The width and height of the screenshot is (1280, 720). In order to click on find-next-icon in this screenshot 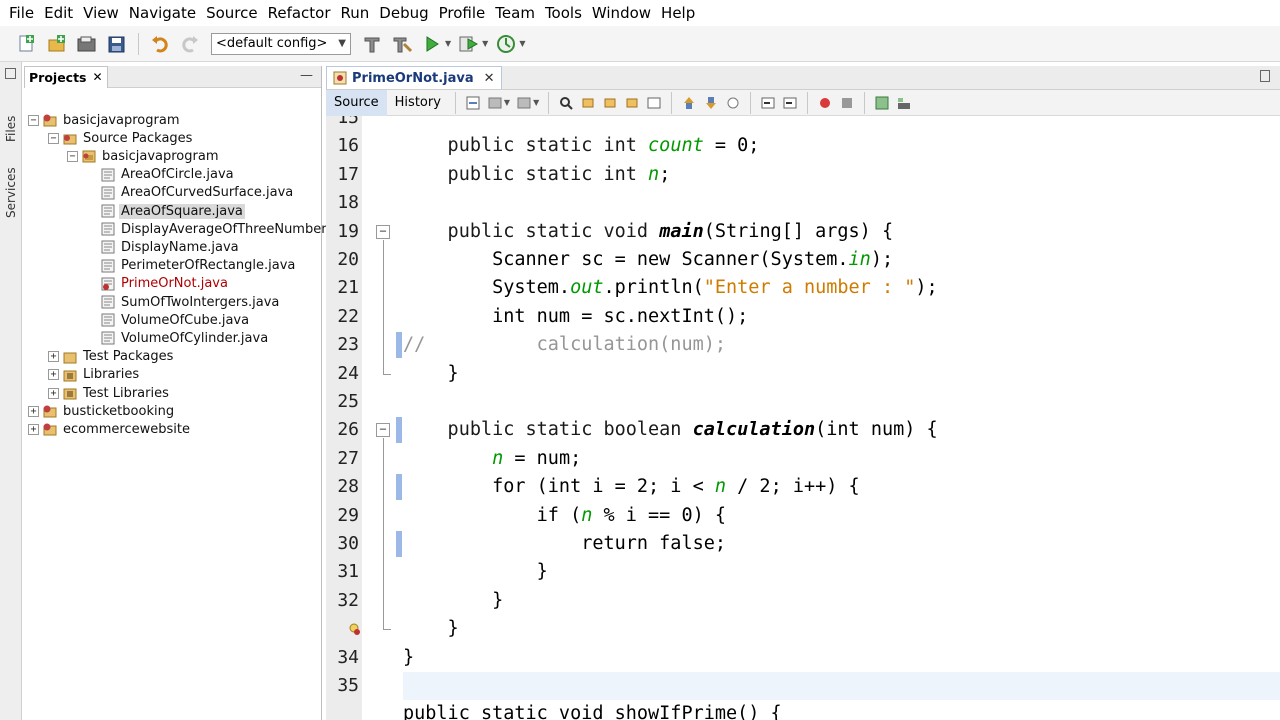, I will do `click(610, 103)`.